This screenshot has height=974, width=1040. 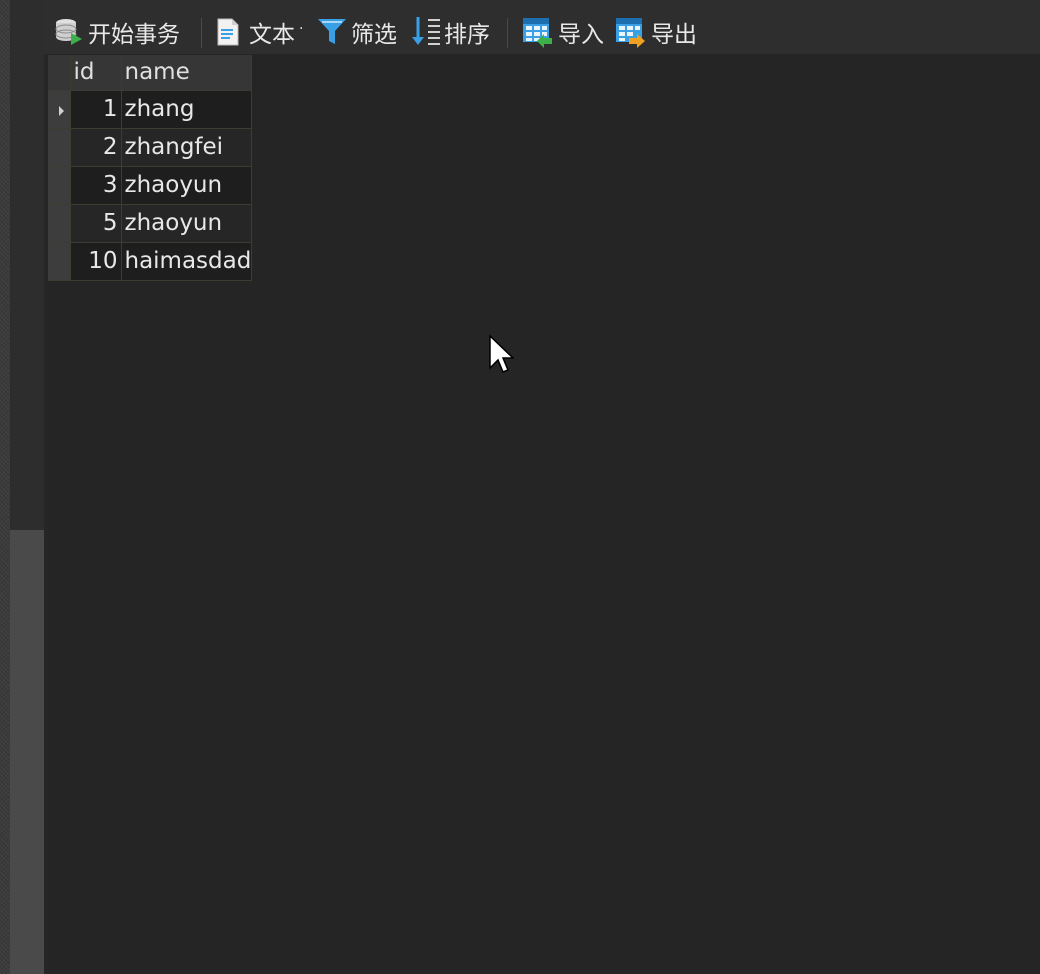 I want to click on row-pointer-icon, so click(x=61, y=111).